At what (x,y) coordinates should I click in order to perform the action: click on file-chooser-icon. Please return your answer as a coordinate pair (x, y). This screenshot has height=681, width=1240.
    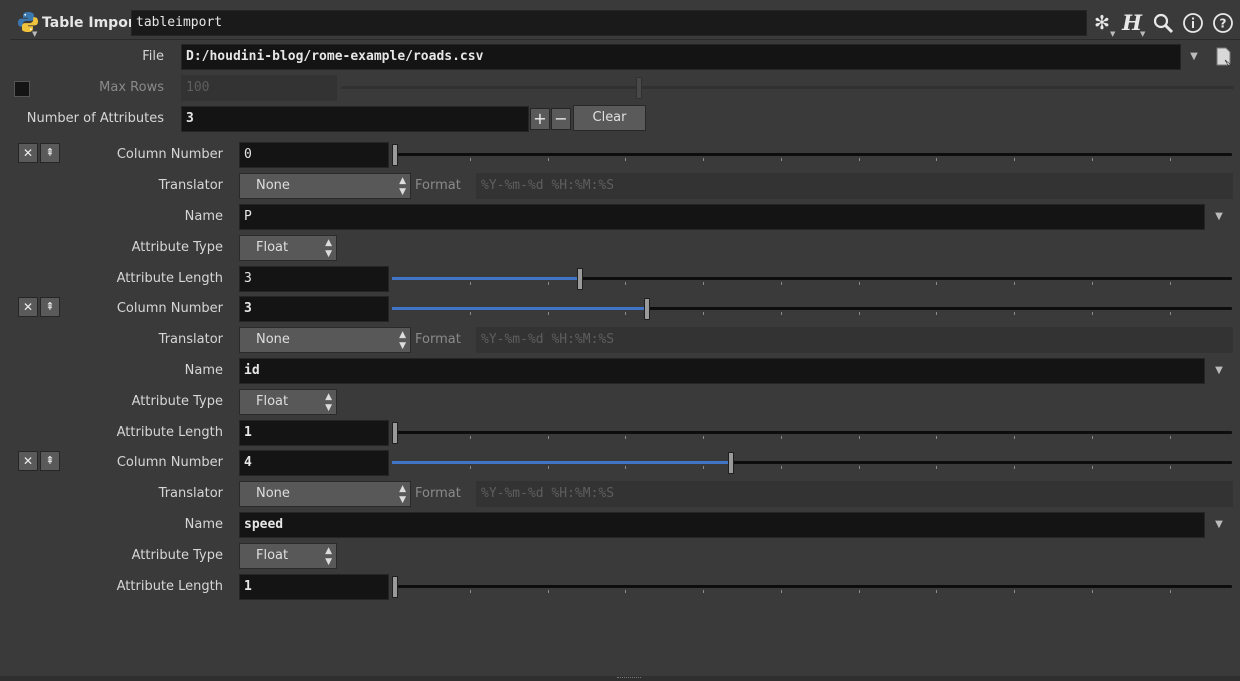
    Looking at the image, I should click on (1224, 57).